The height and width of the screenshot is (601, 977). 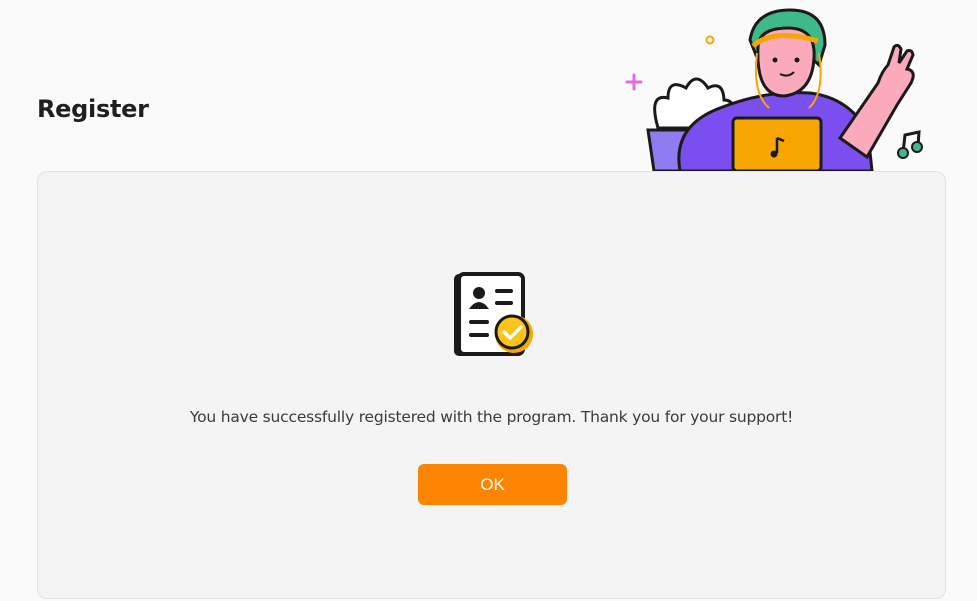 What do you see at coordinates (493, 314) in the screenshot?
I see `registration-document-check-icon` at bounding box center [493, 314].